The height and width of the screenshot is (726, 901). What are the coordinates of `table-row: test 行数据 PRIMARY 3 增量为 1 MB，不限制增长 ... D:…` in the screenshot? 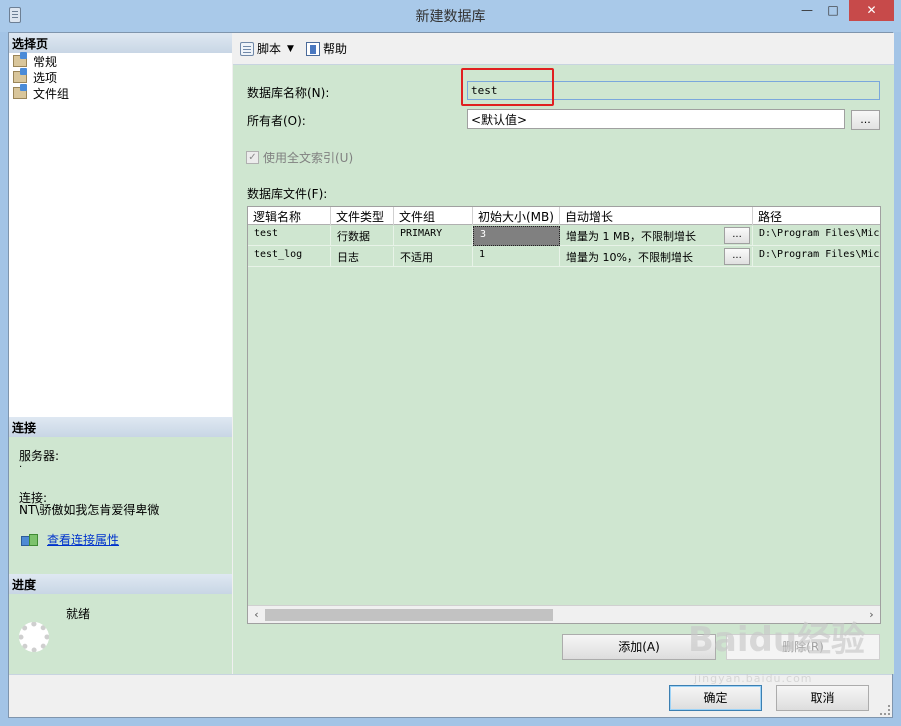 It's located at (564, 236).